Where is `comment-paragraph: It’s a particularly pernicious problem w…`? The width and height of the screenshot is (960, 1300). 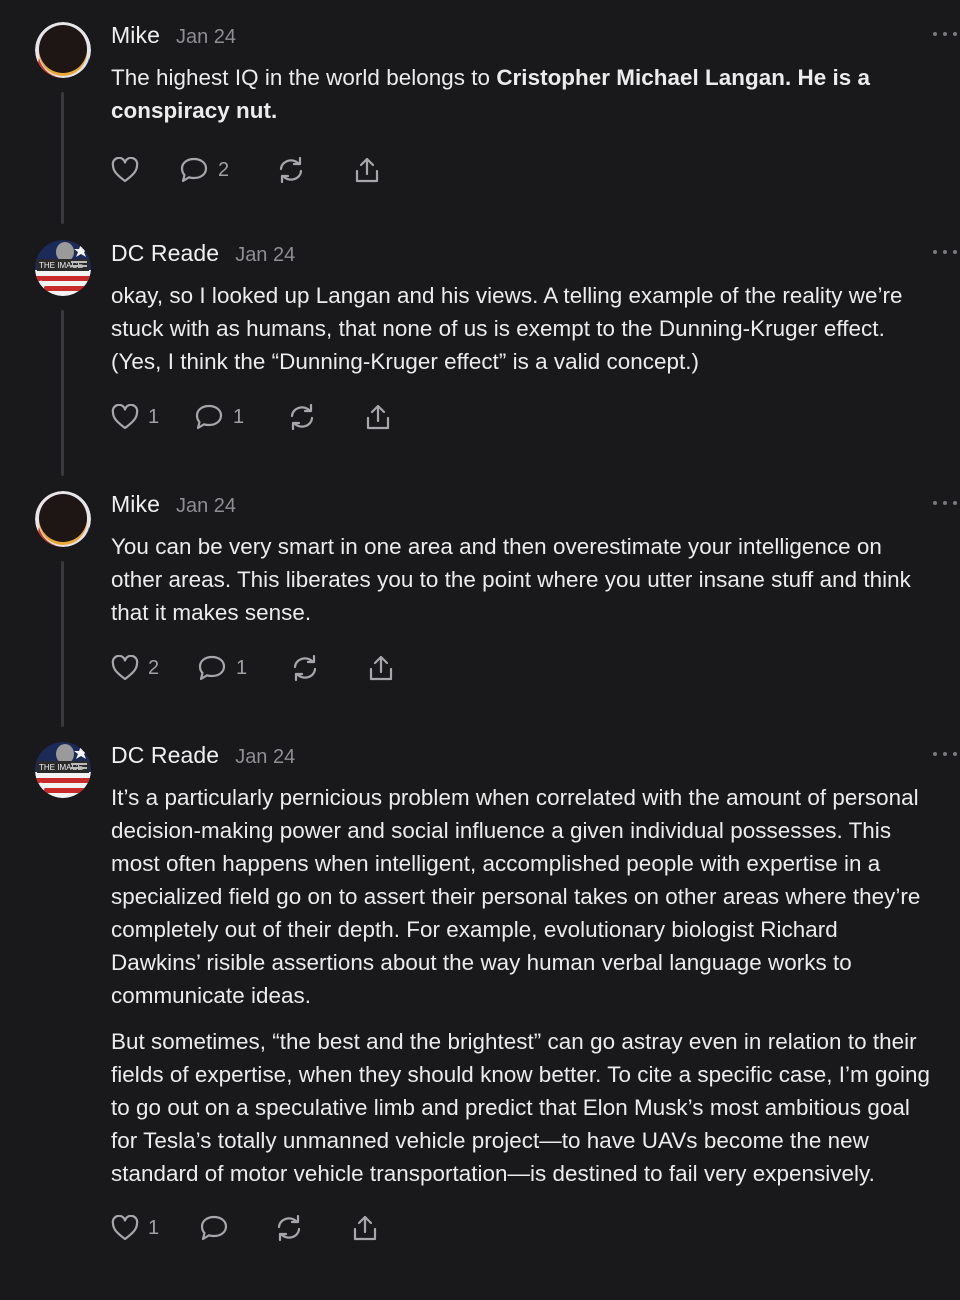 comment-paragraph: It’s a particularly pernicious problem w… is located at coordinates (516, 896).